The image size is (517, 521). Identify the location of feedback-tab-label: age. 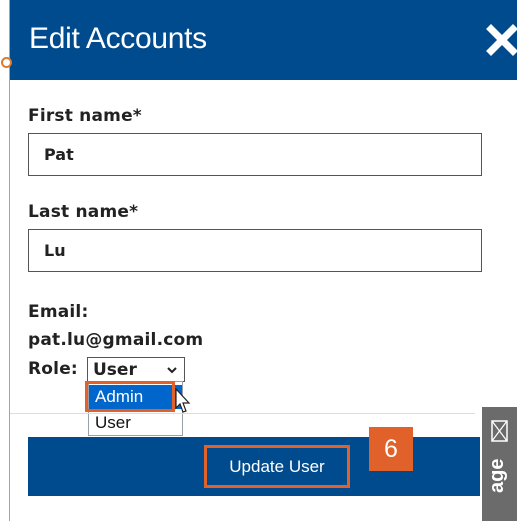
(497, 475).